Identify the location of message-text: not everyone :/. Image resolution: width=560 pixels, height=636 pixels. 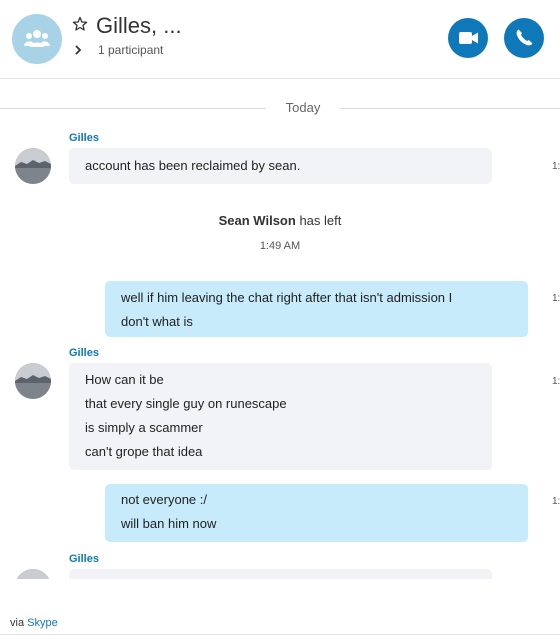
(164, 499).